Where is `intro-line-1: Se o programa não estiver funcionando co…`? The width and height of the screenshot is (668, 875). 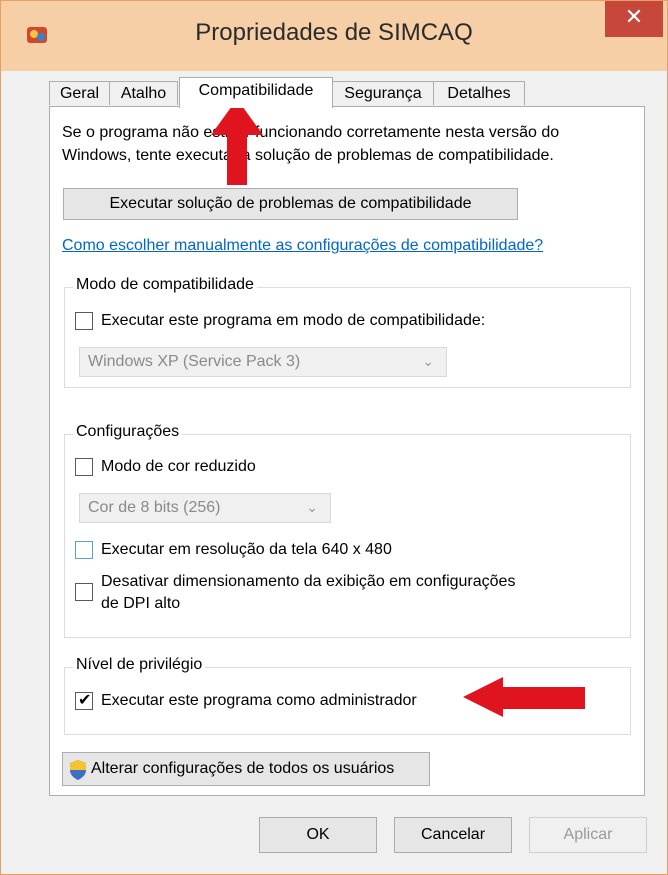 intro-line-1: Se o programa não estiver funcionando co… is located at coordinates (311, 132).